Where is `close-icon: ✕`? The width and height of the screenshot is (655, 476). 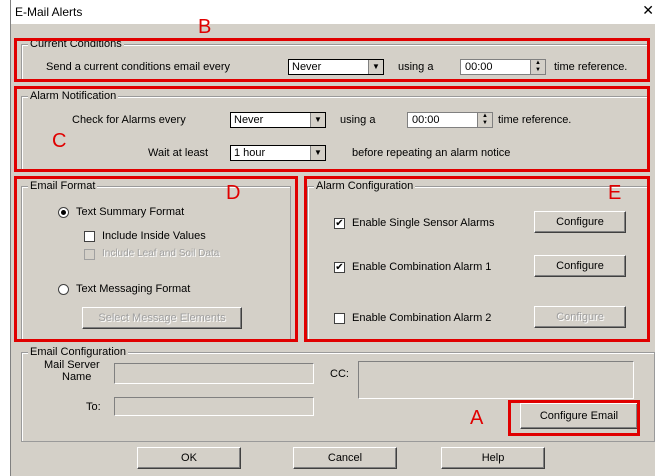 close-icon: ✕ is located at coordinates (648, 10).